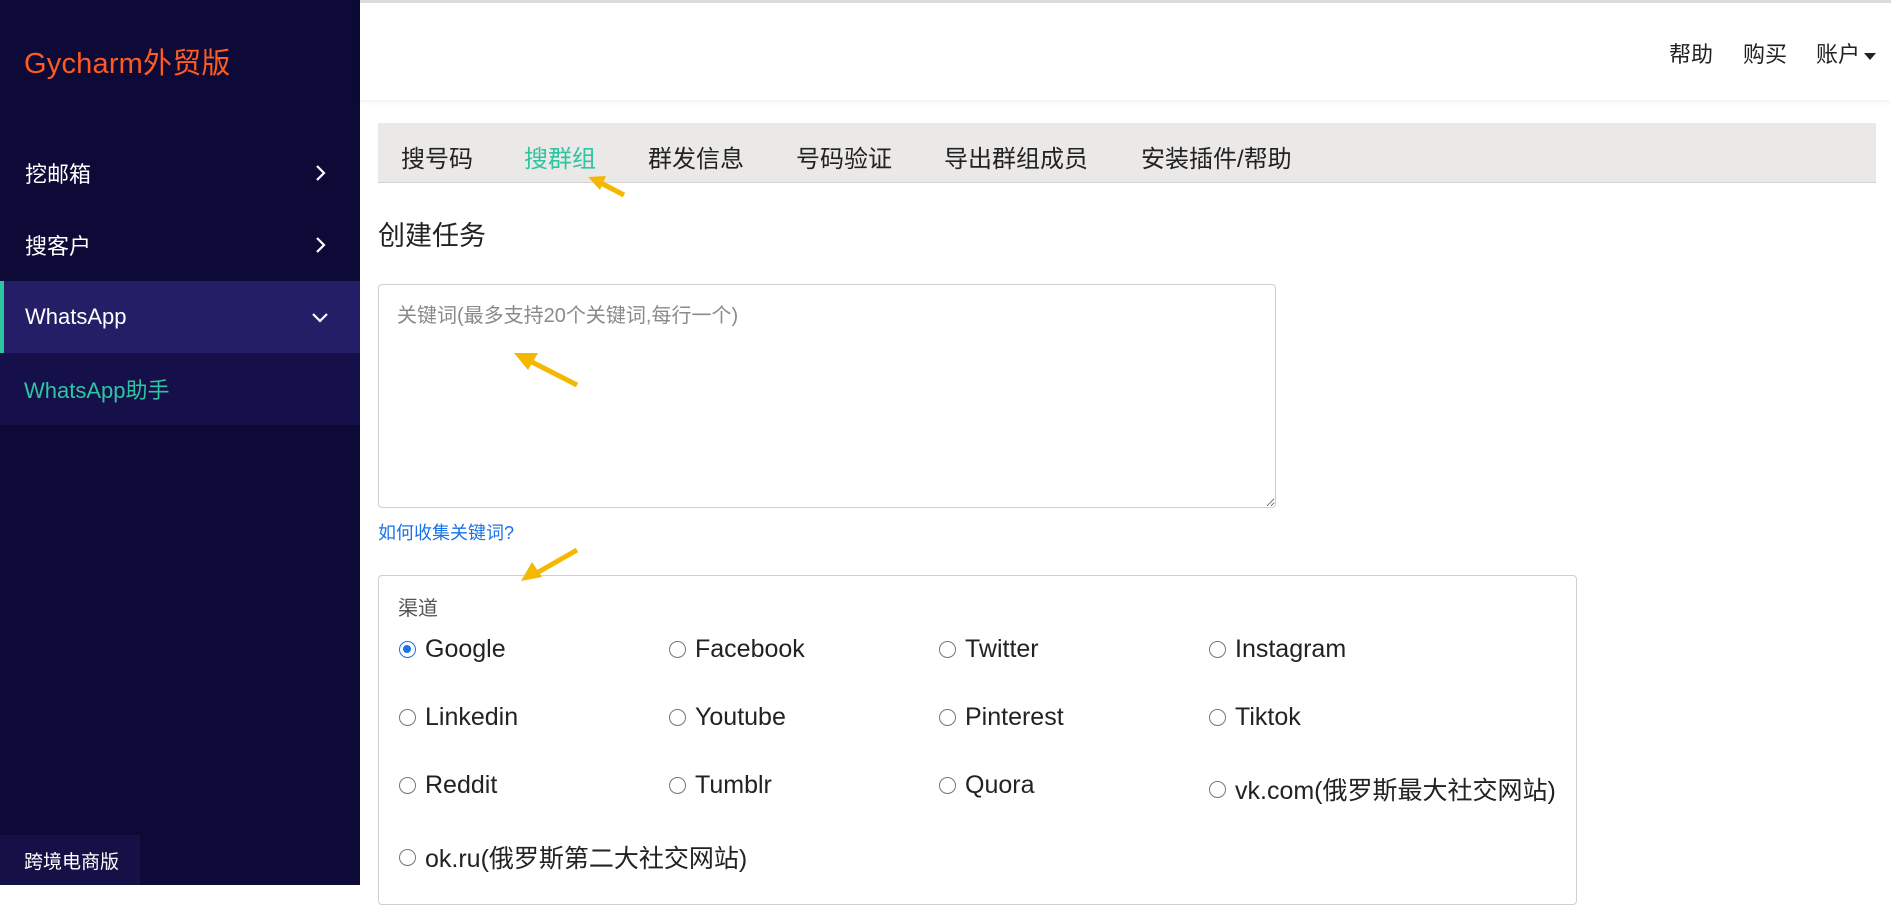  Describe the element at coordinates (844, 156) in the screenshot. I see `tab-number-verify: 号码验证` at that location.